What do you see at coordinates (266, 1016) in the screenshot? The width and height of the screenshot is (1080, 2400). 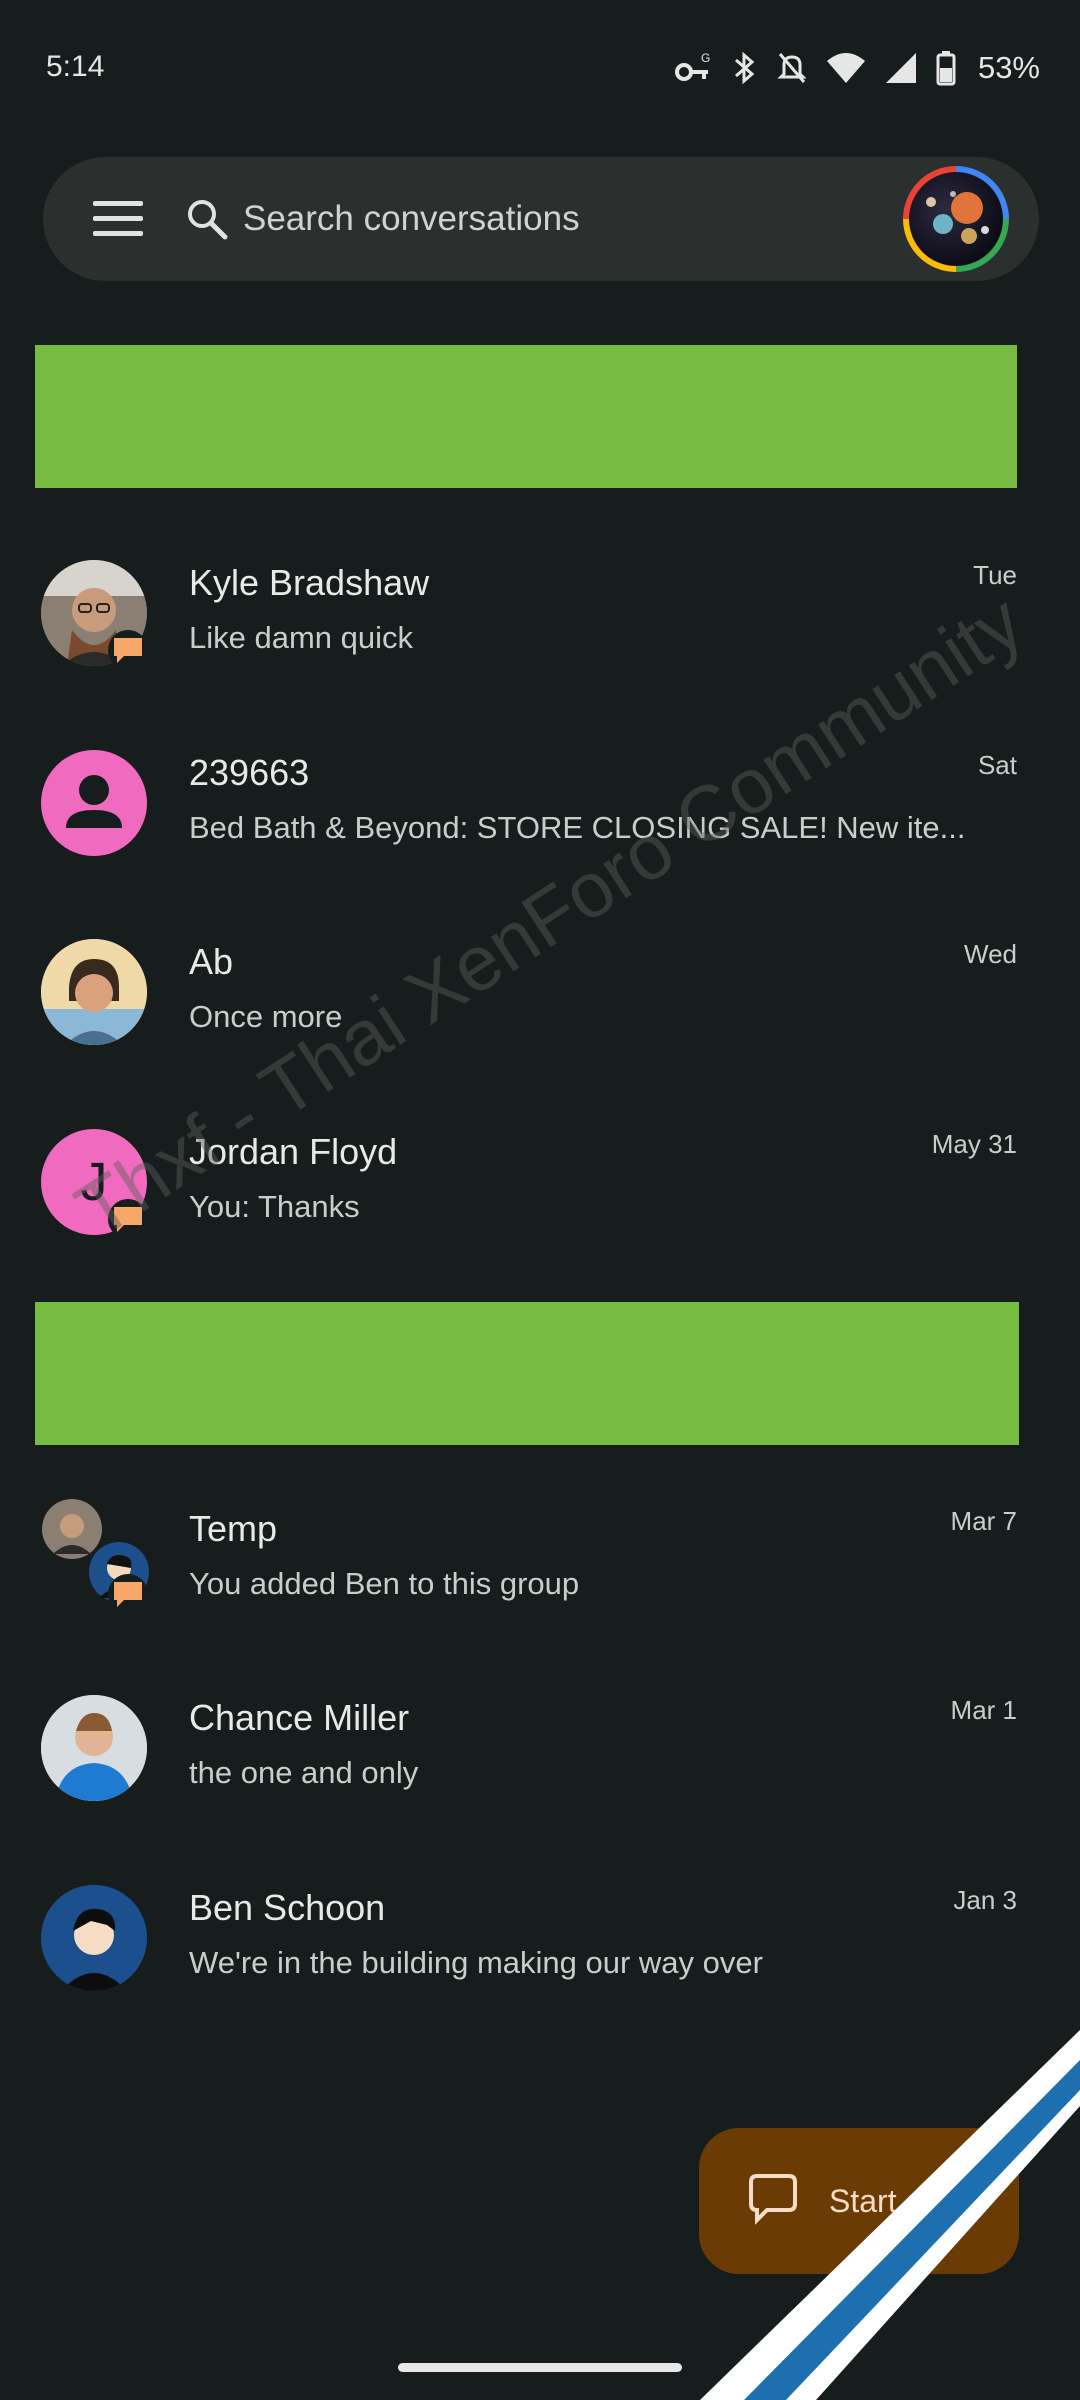 I see `message-preview: Once more` at bounding box center [266, 1016].